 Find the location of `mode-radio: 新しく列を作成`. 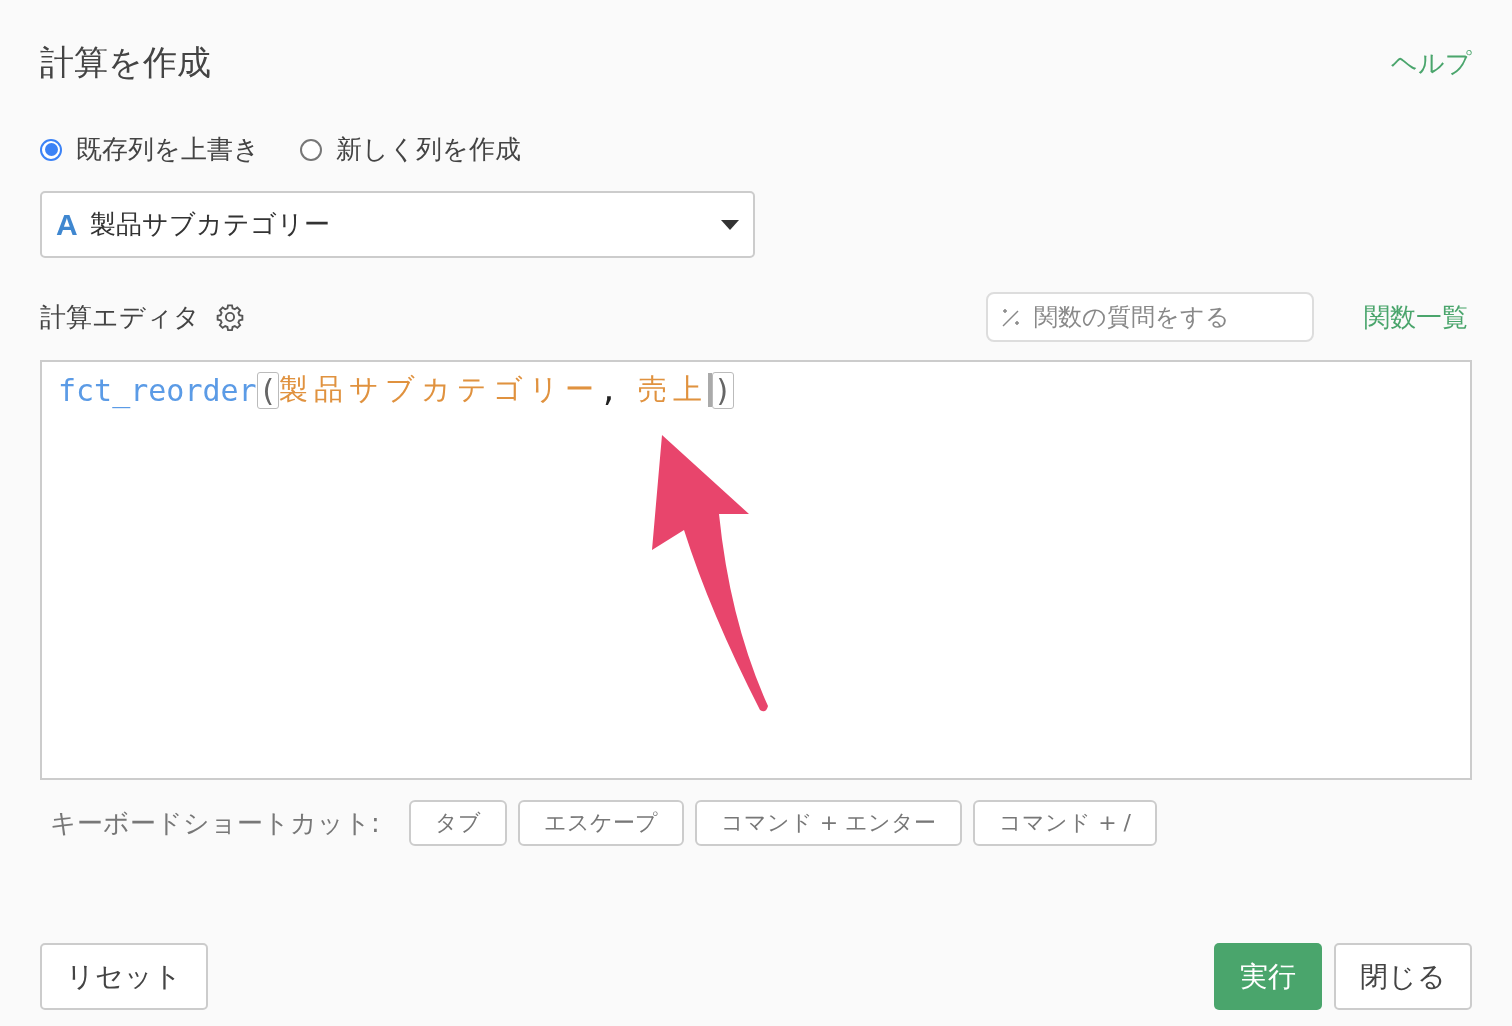

mode-radio: 新しく列を作成 is located at coordinates (410, 149).